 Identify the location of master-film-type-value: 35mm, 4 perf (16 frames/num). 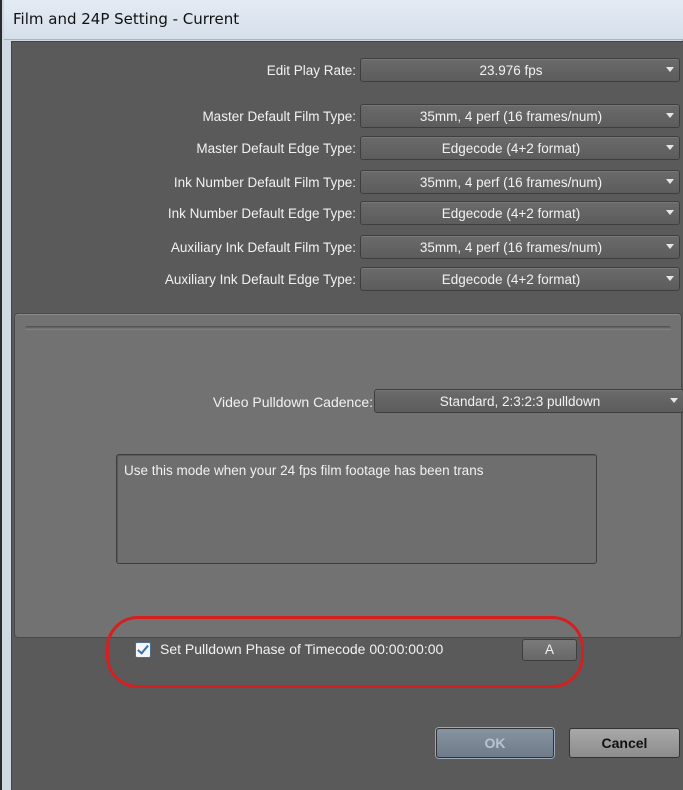
(511, 116).